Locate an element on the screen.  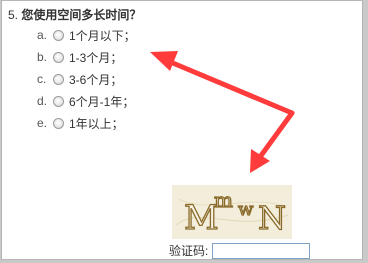
arrow-to-captcha is located at coordinates (276, 135).